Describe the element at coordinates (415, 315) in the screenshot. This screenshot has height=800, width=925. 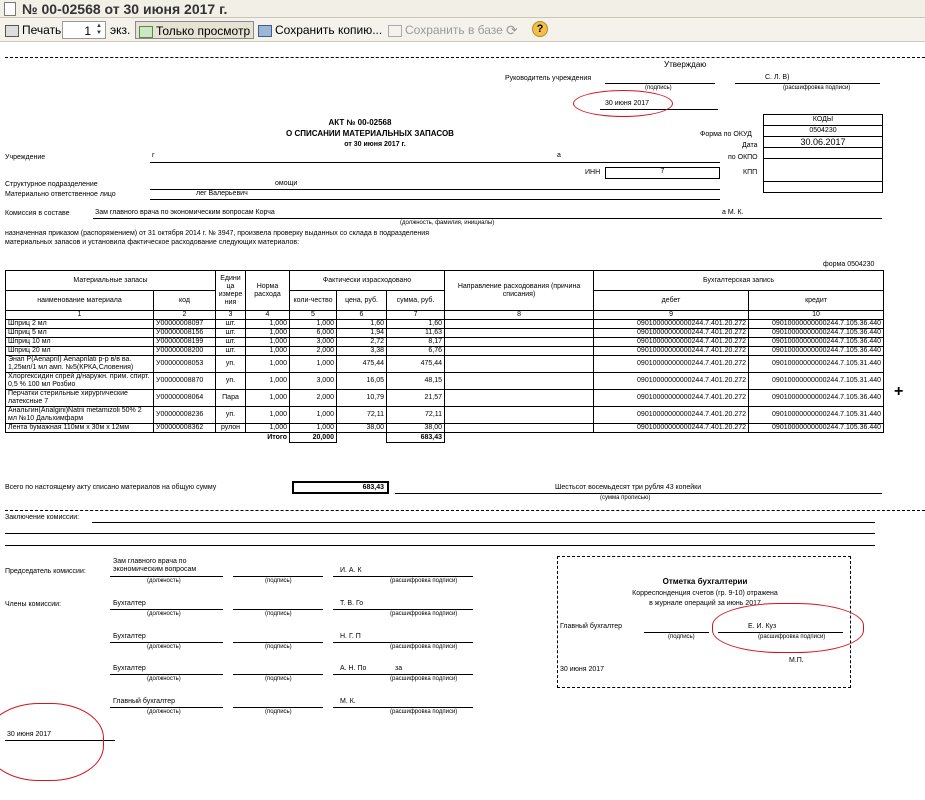
I see `column-number: 7` at that location.